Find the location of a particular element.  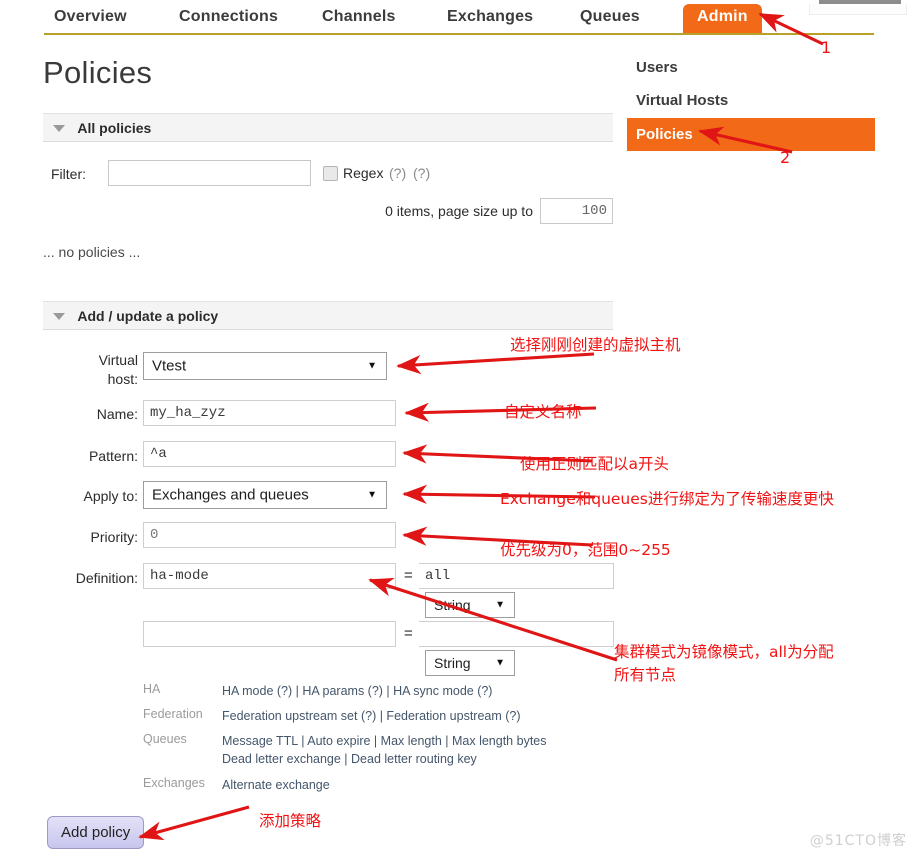

priority-input is located at coordinates (269, 535).